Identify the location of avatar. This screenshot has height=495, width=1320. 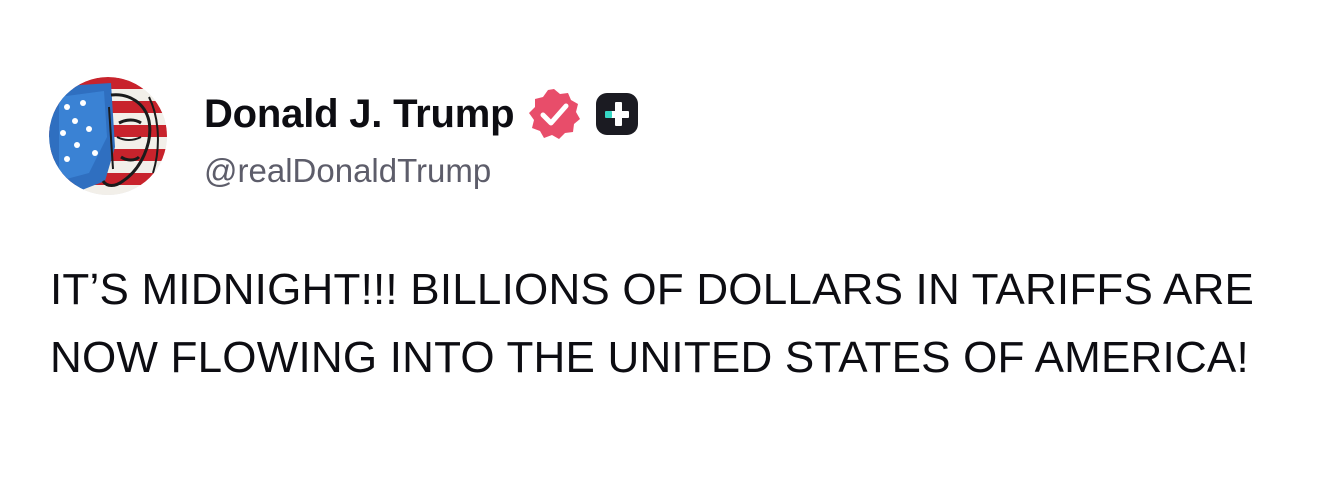
(108, 136).